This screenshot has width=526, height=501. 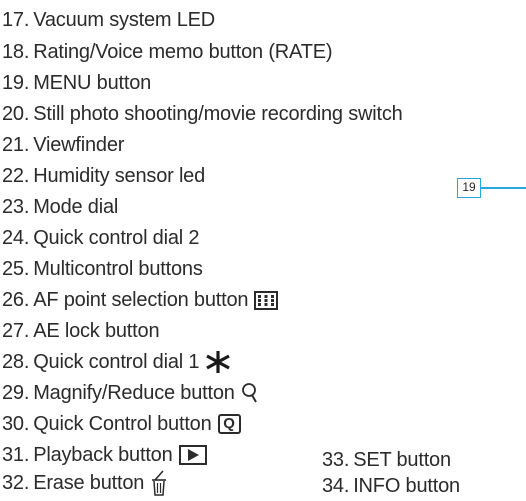 What do you see at coordinates (503, 188) in the screenshot?
I see `callout-leader-line` at bounding box center [503, 188].